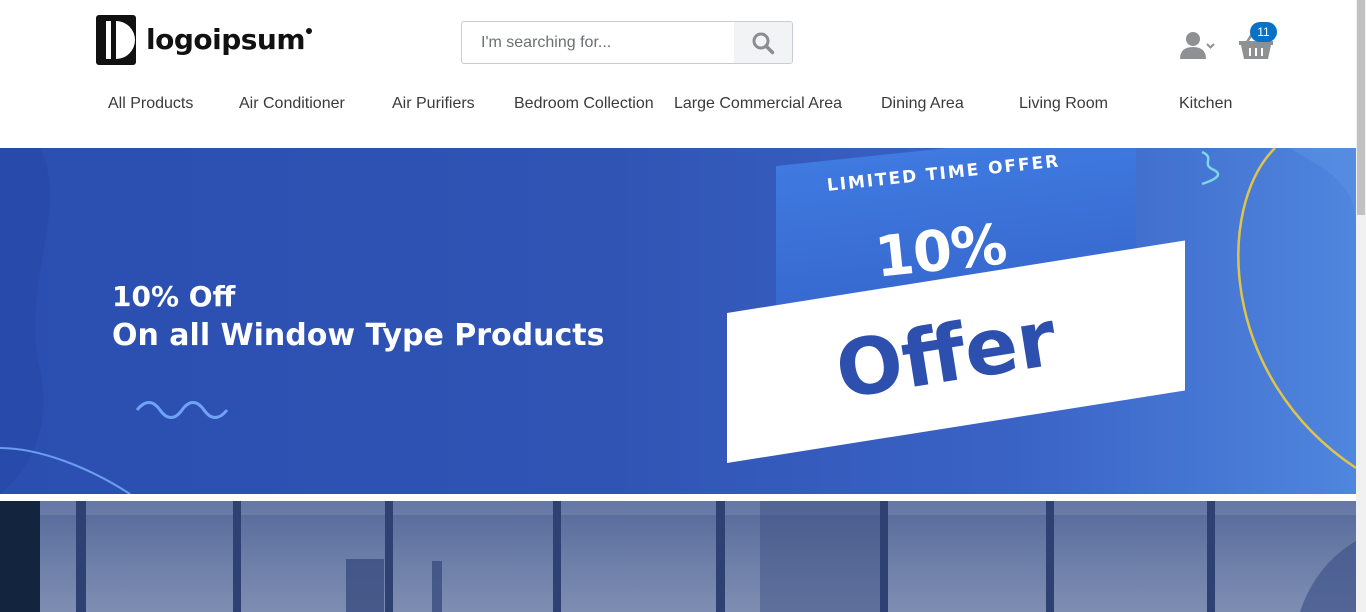  I want to click on logo-mark-icon, so click(116, 40).